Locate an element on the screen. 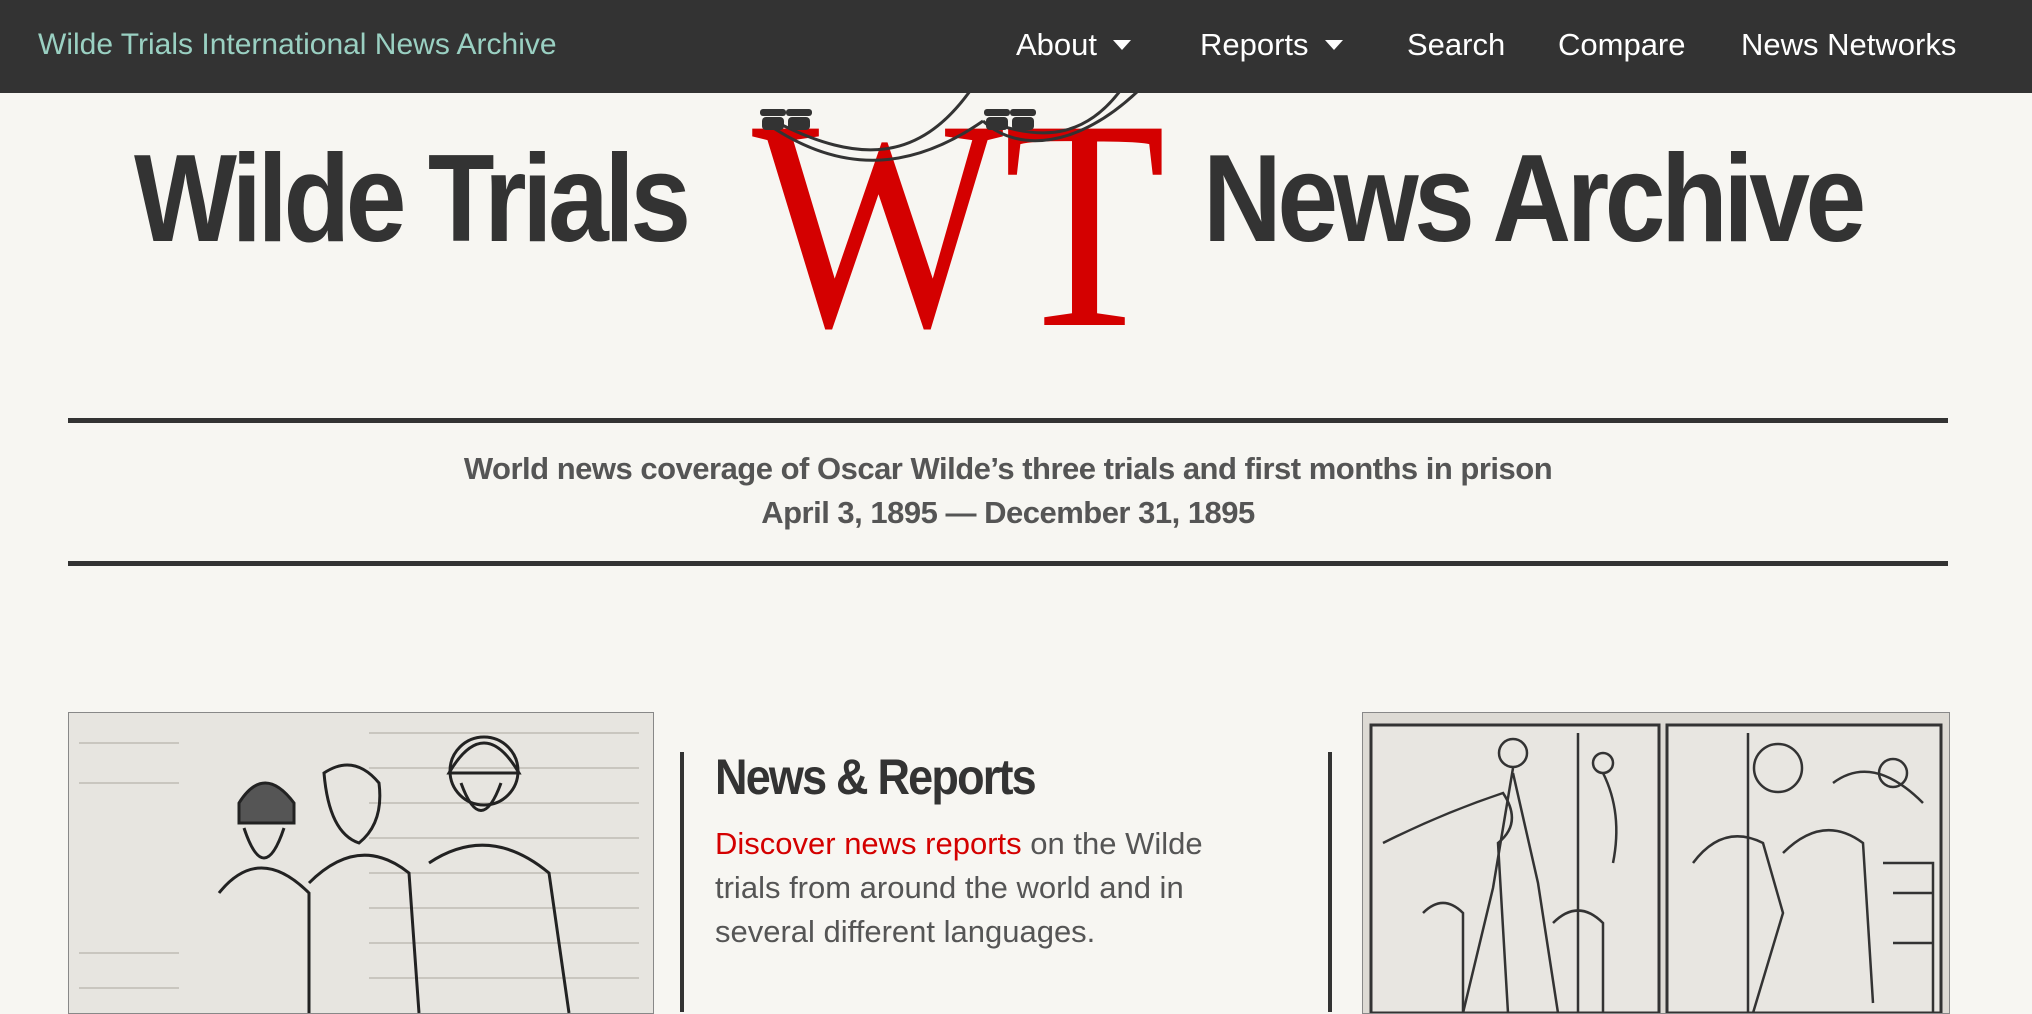 This screenshot has width=2032, height=1014. nav-item-reports: Reports is located at coordinates (1271, 45).